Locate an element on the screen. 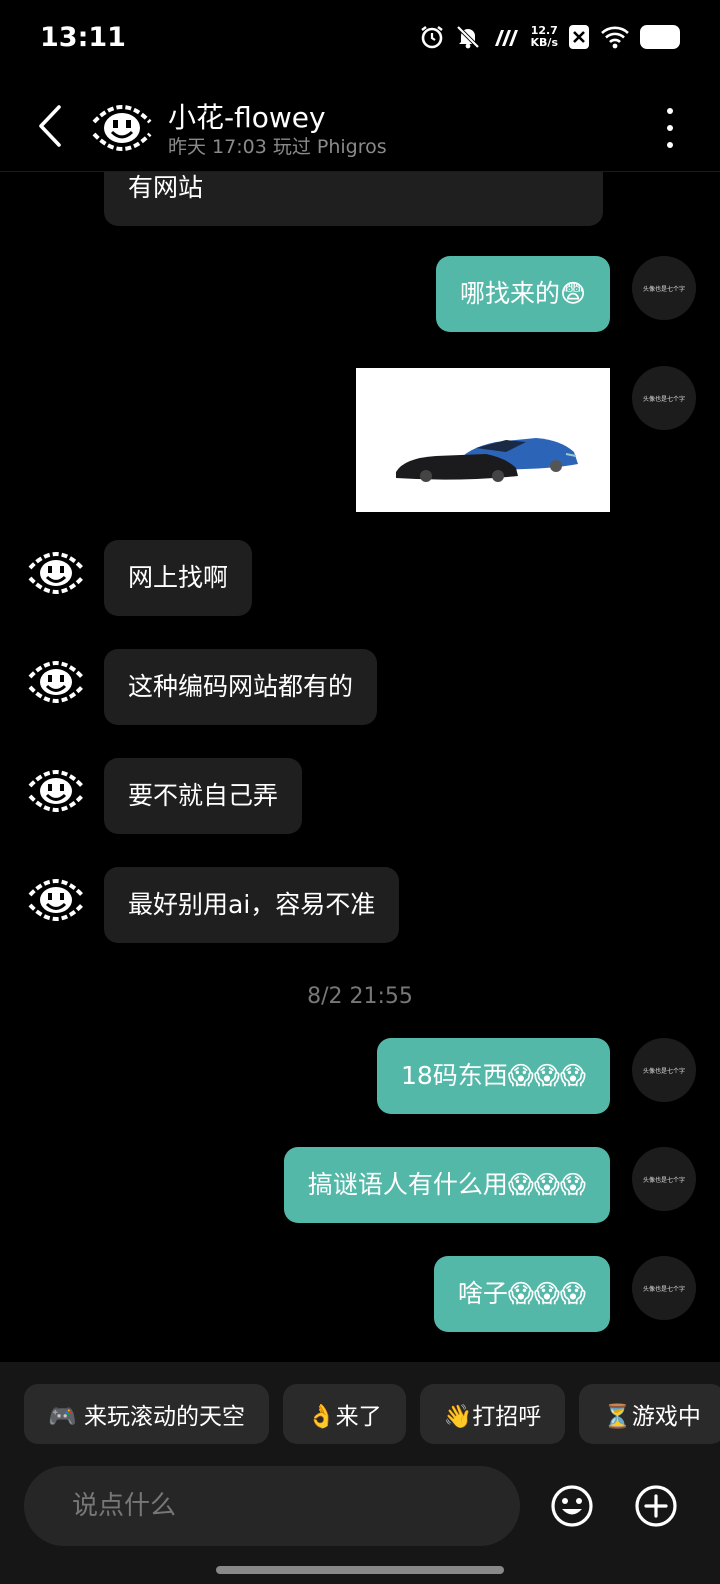 The width and height of the screenshot is (720, 1584). message-bubble-incoming: 网上找啊 is located at coordinates (178, 578).